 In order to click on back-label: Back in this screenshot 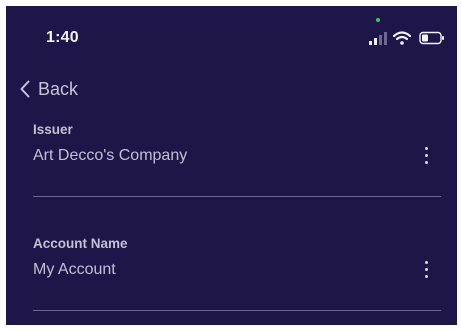, I will do `click(58, 88)`.